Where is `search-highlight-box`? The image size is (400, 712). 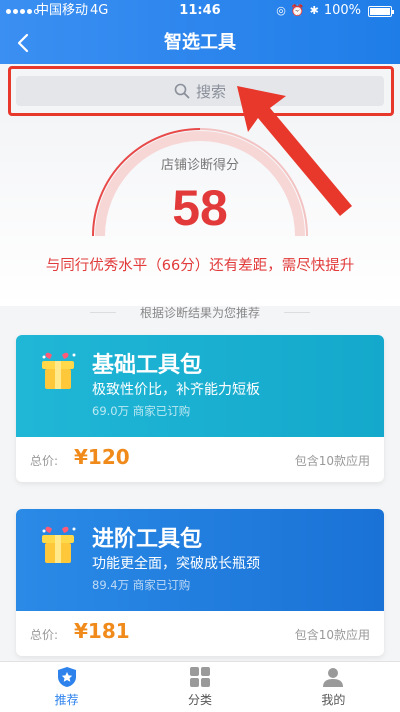
search-highlight-box is located at coordinates (201, 91).